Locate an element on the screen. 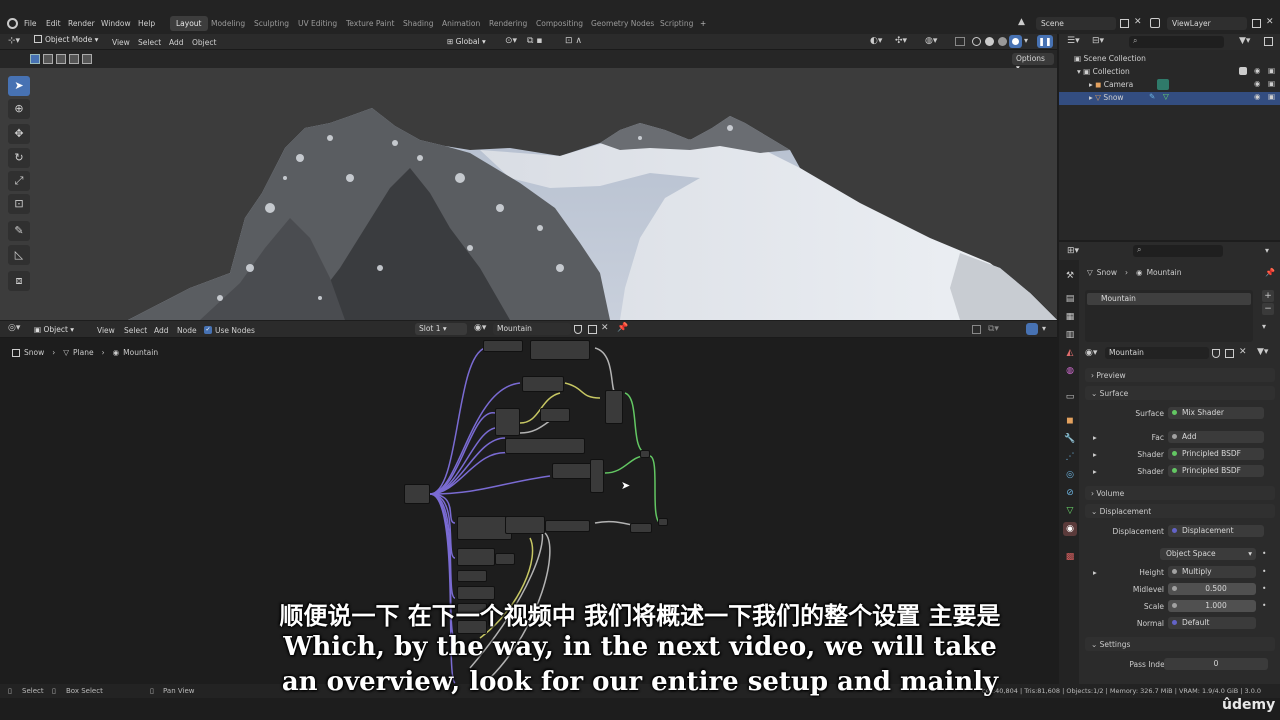  menu-render: Render is located at coordinates (81, 23).